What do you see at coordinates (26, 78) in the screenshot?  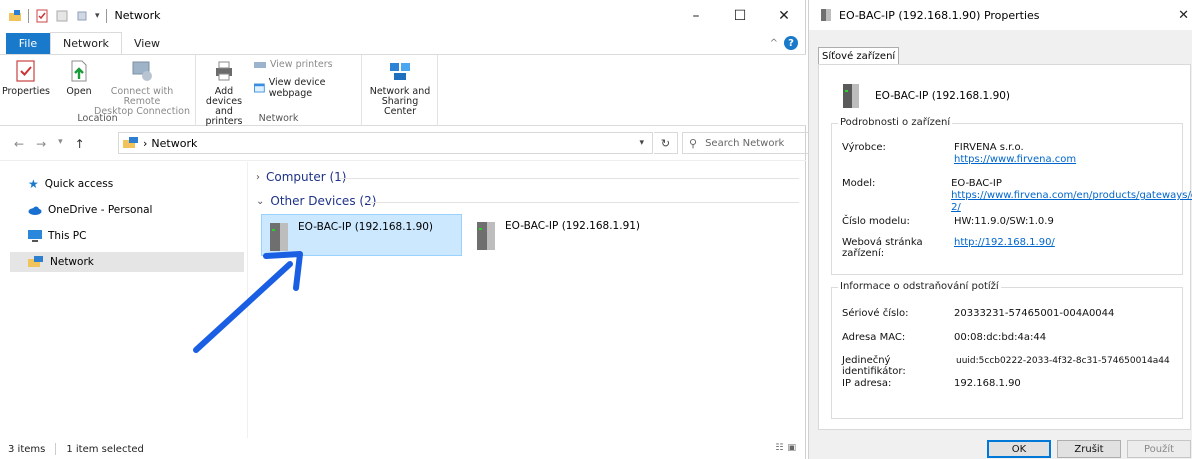 I see `properties-button: Properties` at bounding box center [26, 78].